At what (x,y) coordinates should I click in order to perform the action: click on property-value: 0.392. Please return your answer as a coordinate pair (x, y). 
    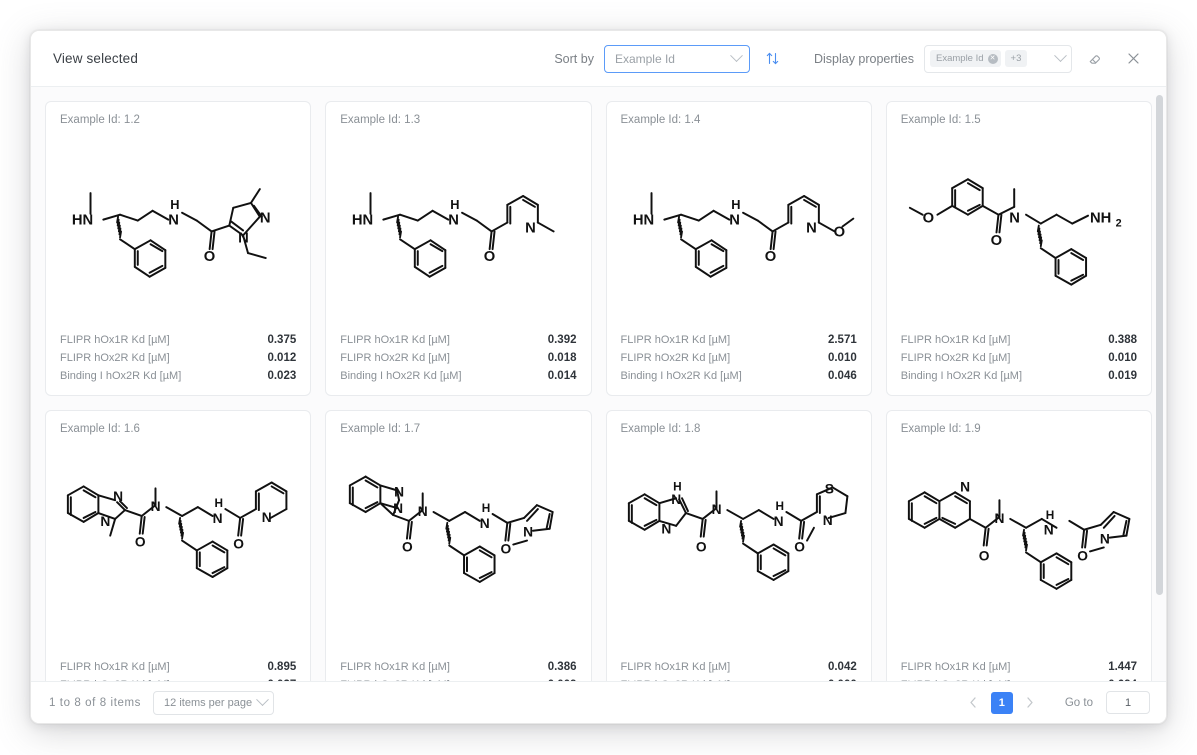
    Looking at the image, I should click on (562, 340).